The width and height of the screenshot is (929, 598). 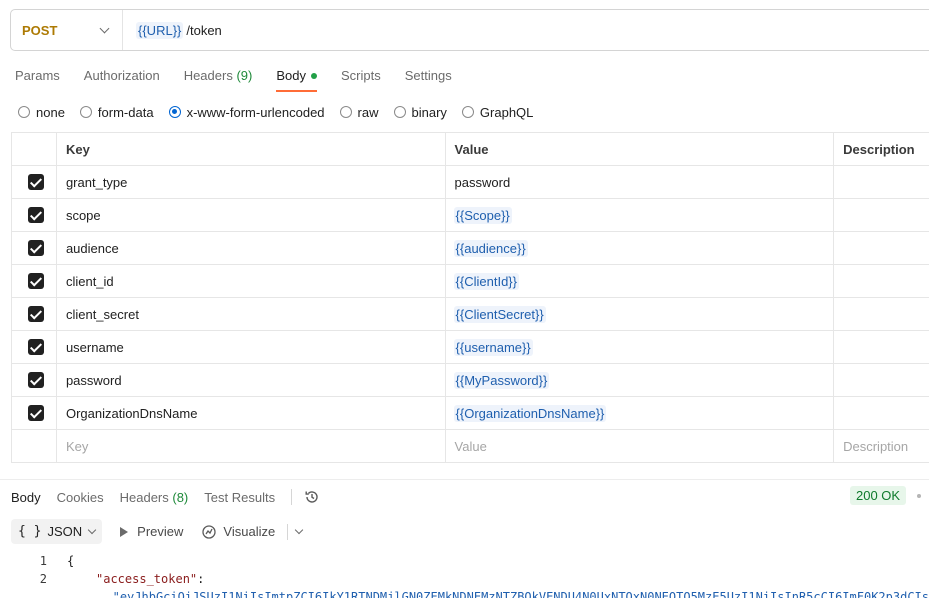 What do you see at coordinates (251, 347) in the screenshot?
I see `row-key: username` at bounding box center [251, 347].